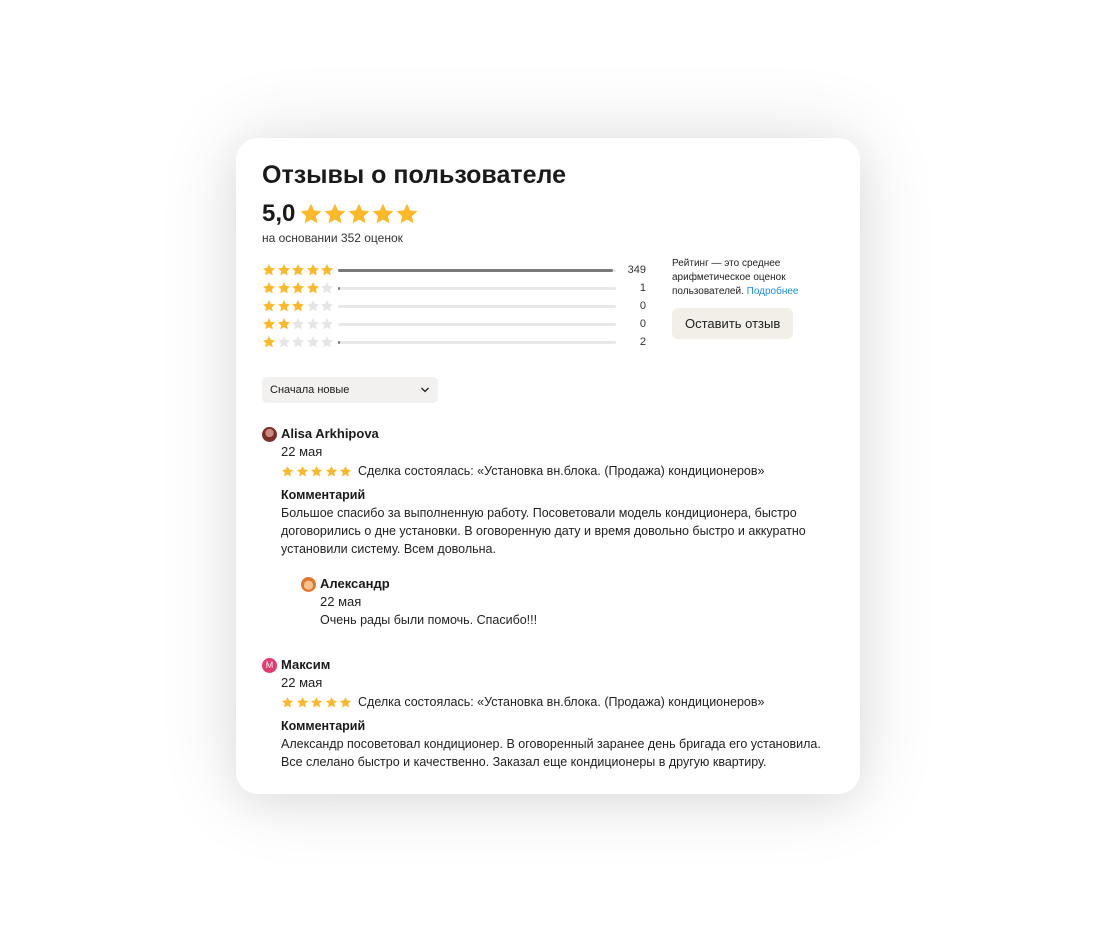 This screenshot has height=932, width=1095. Describe the element at coordinates (425, 390) in the screenshot. I see `chevron-down-icon` at that location.